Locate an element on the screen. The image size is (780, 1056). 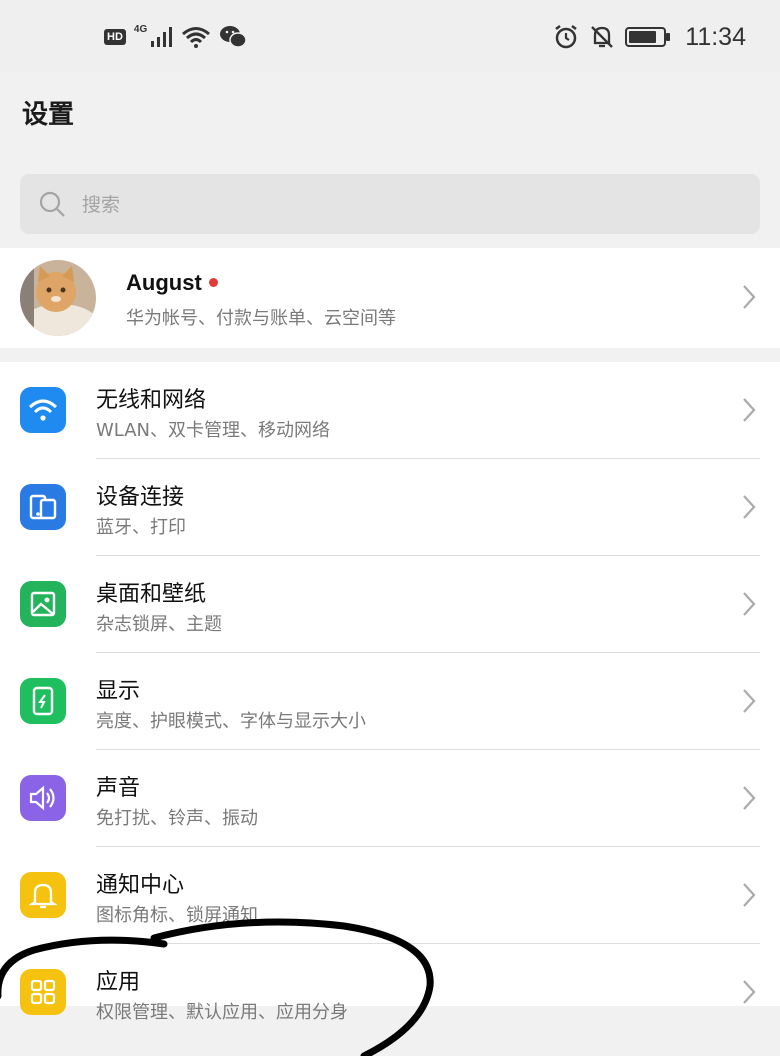
item-title: 无线和网络 is located at coordinates (151, 400).